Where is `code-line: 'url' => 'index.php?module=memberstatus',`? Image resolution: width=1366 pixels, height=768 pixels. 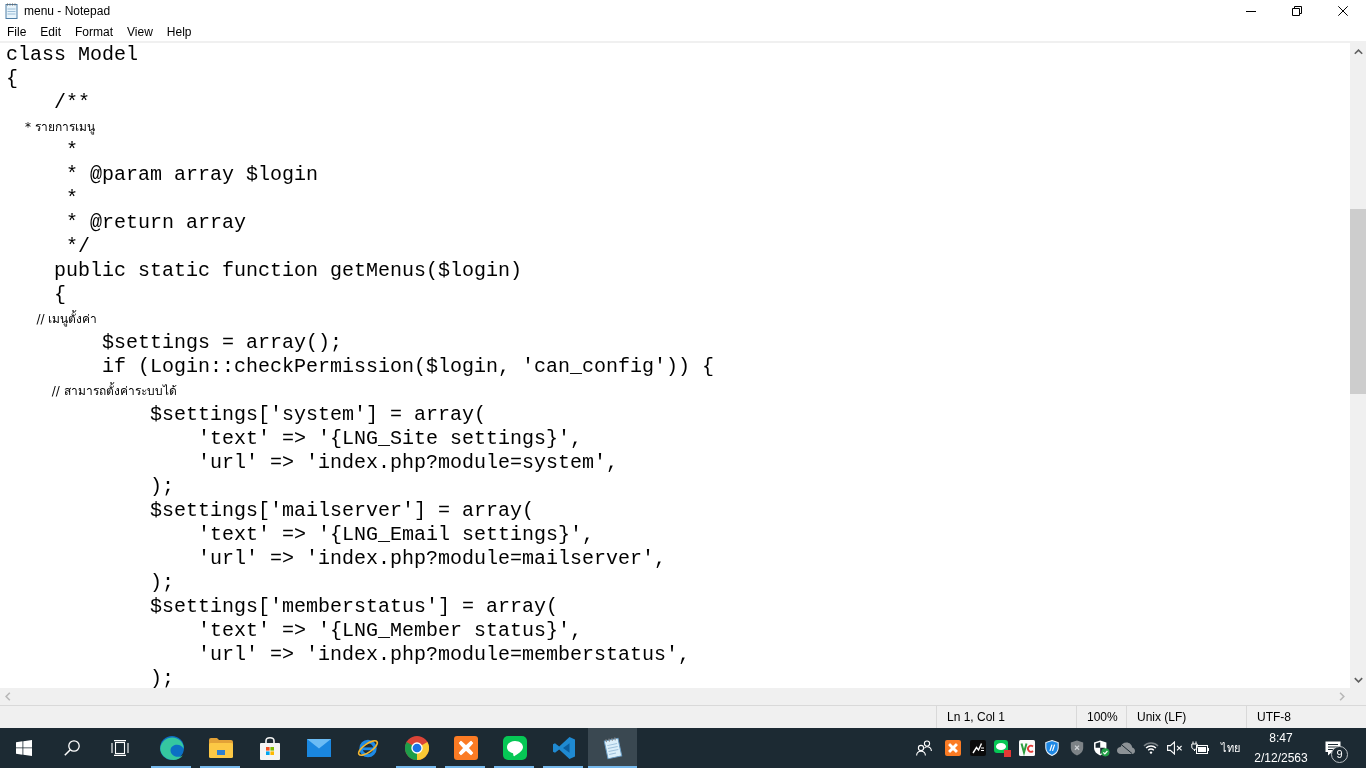
code-line: 'url' => 'index.php?module=memberstatus', is located at coordinates (444, 654).